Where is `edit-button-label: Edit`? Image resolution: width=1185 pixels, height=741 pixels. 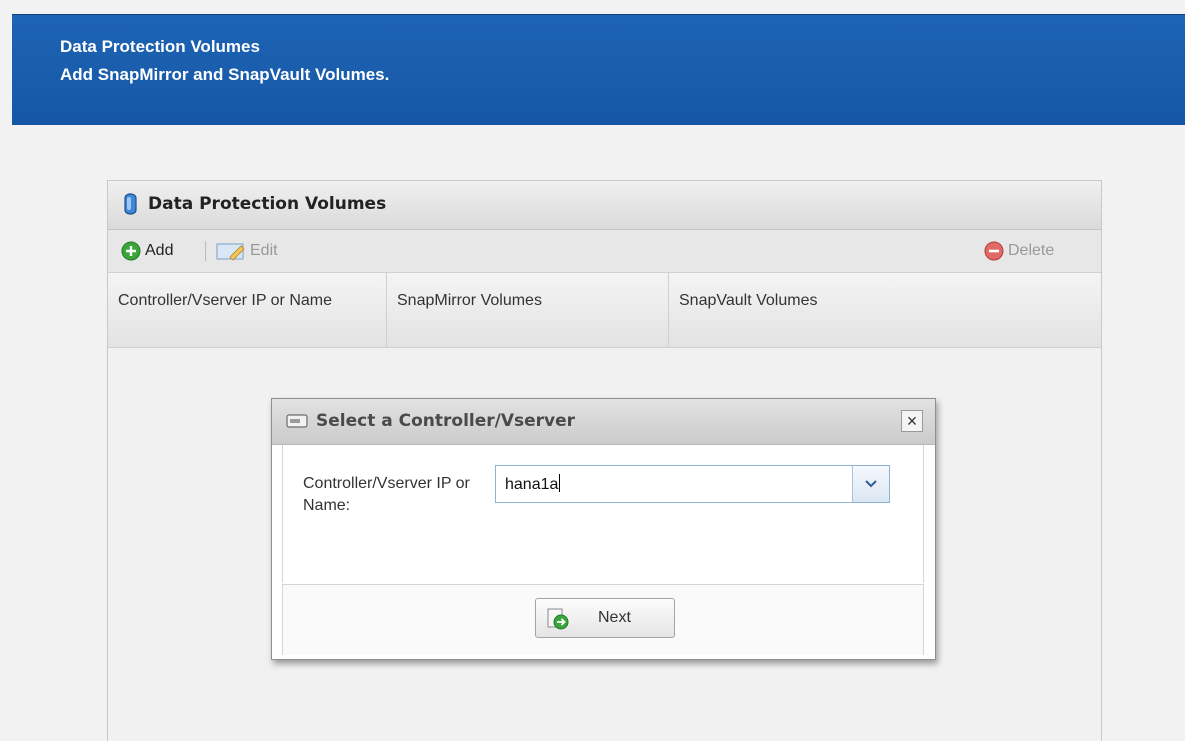
edit-button-label: Edit is located at coordinates (264, 250).